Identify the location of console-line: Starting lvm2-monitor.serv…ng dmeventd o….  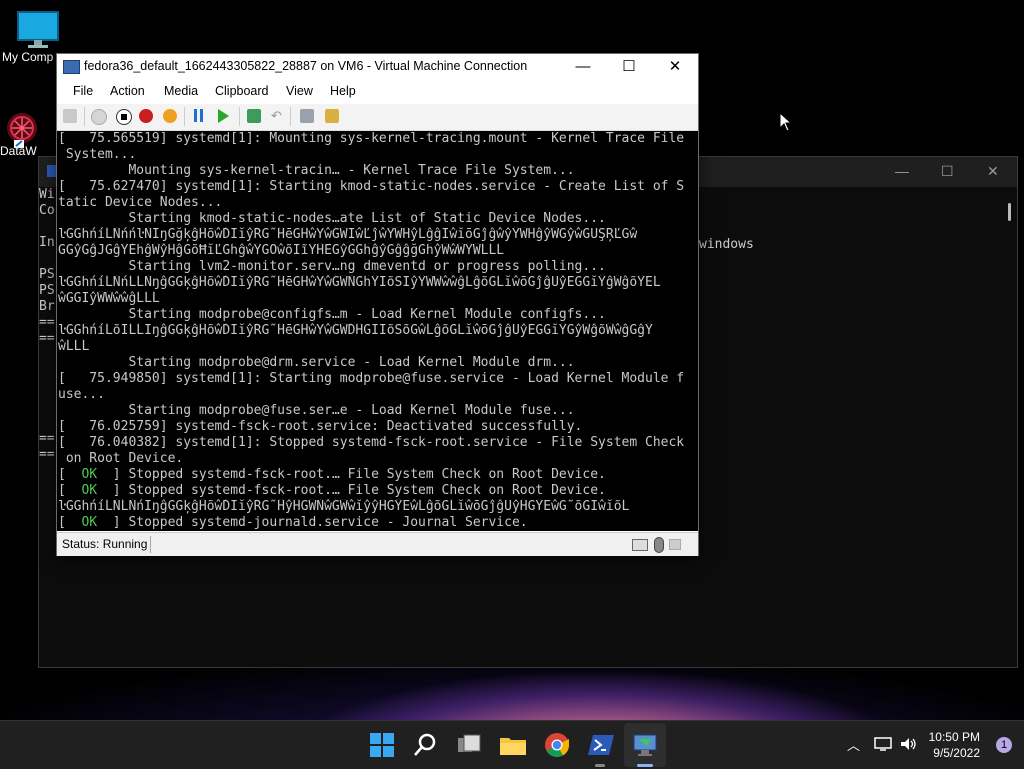
(332, 266).